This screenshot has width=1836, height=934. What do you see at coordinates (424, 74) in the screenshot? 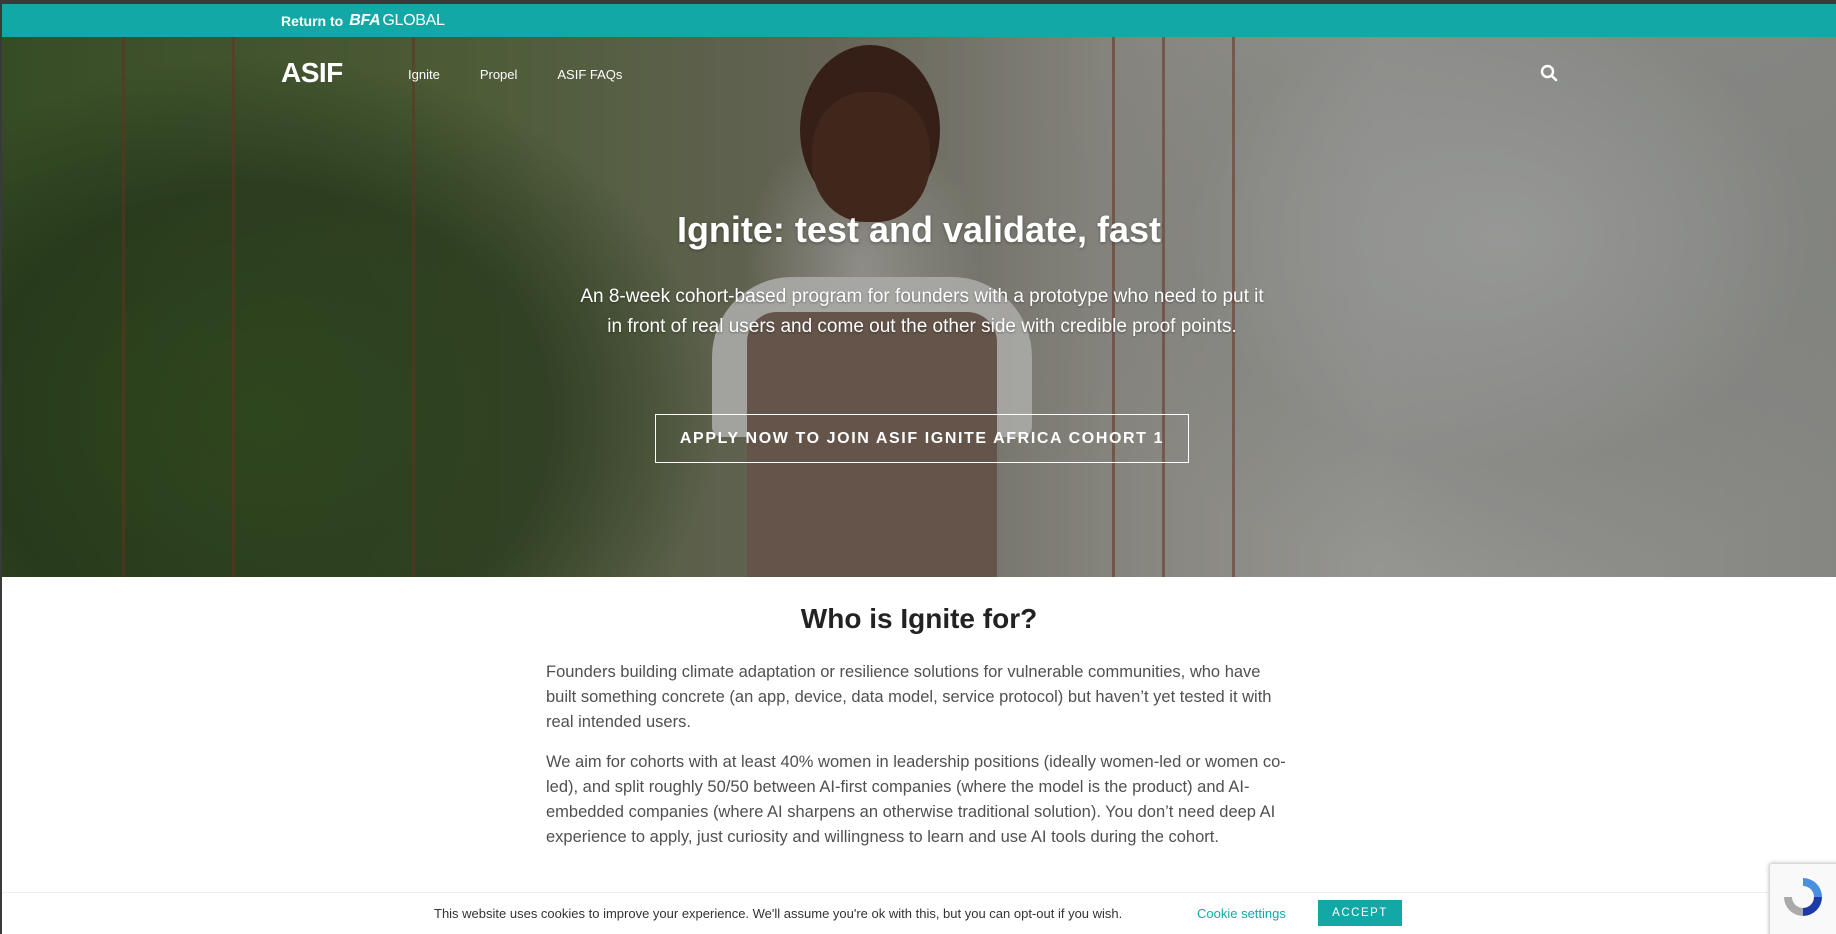
I see `nav-item-ignite: Ignite` at bounding box center [424, 74].